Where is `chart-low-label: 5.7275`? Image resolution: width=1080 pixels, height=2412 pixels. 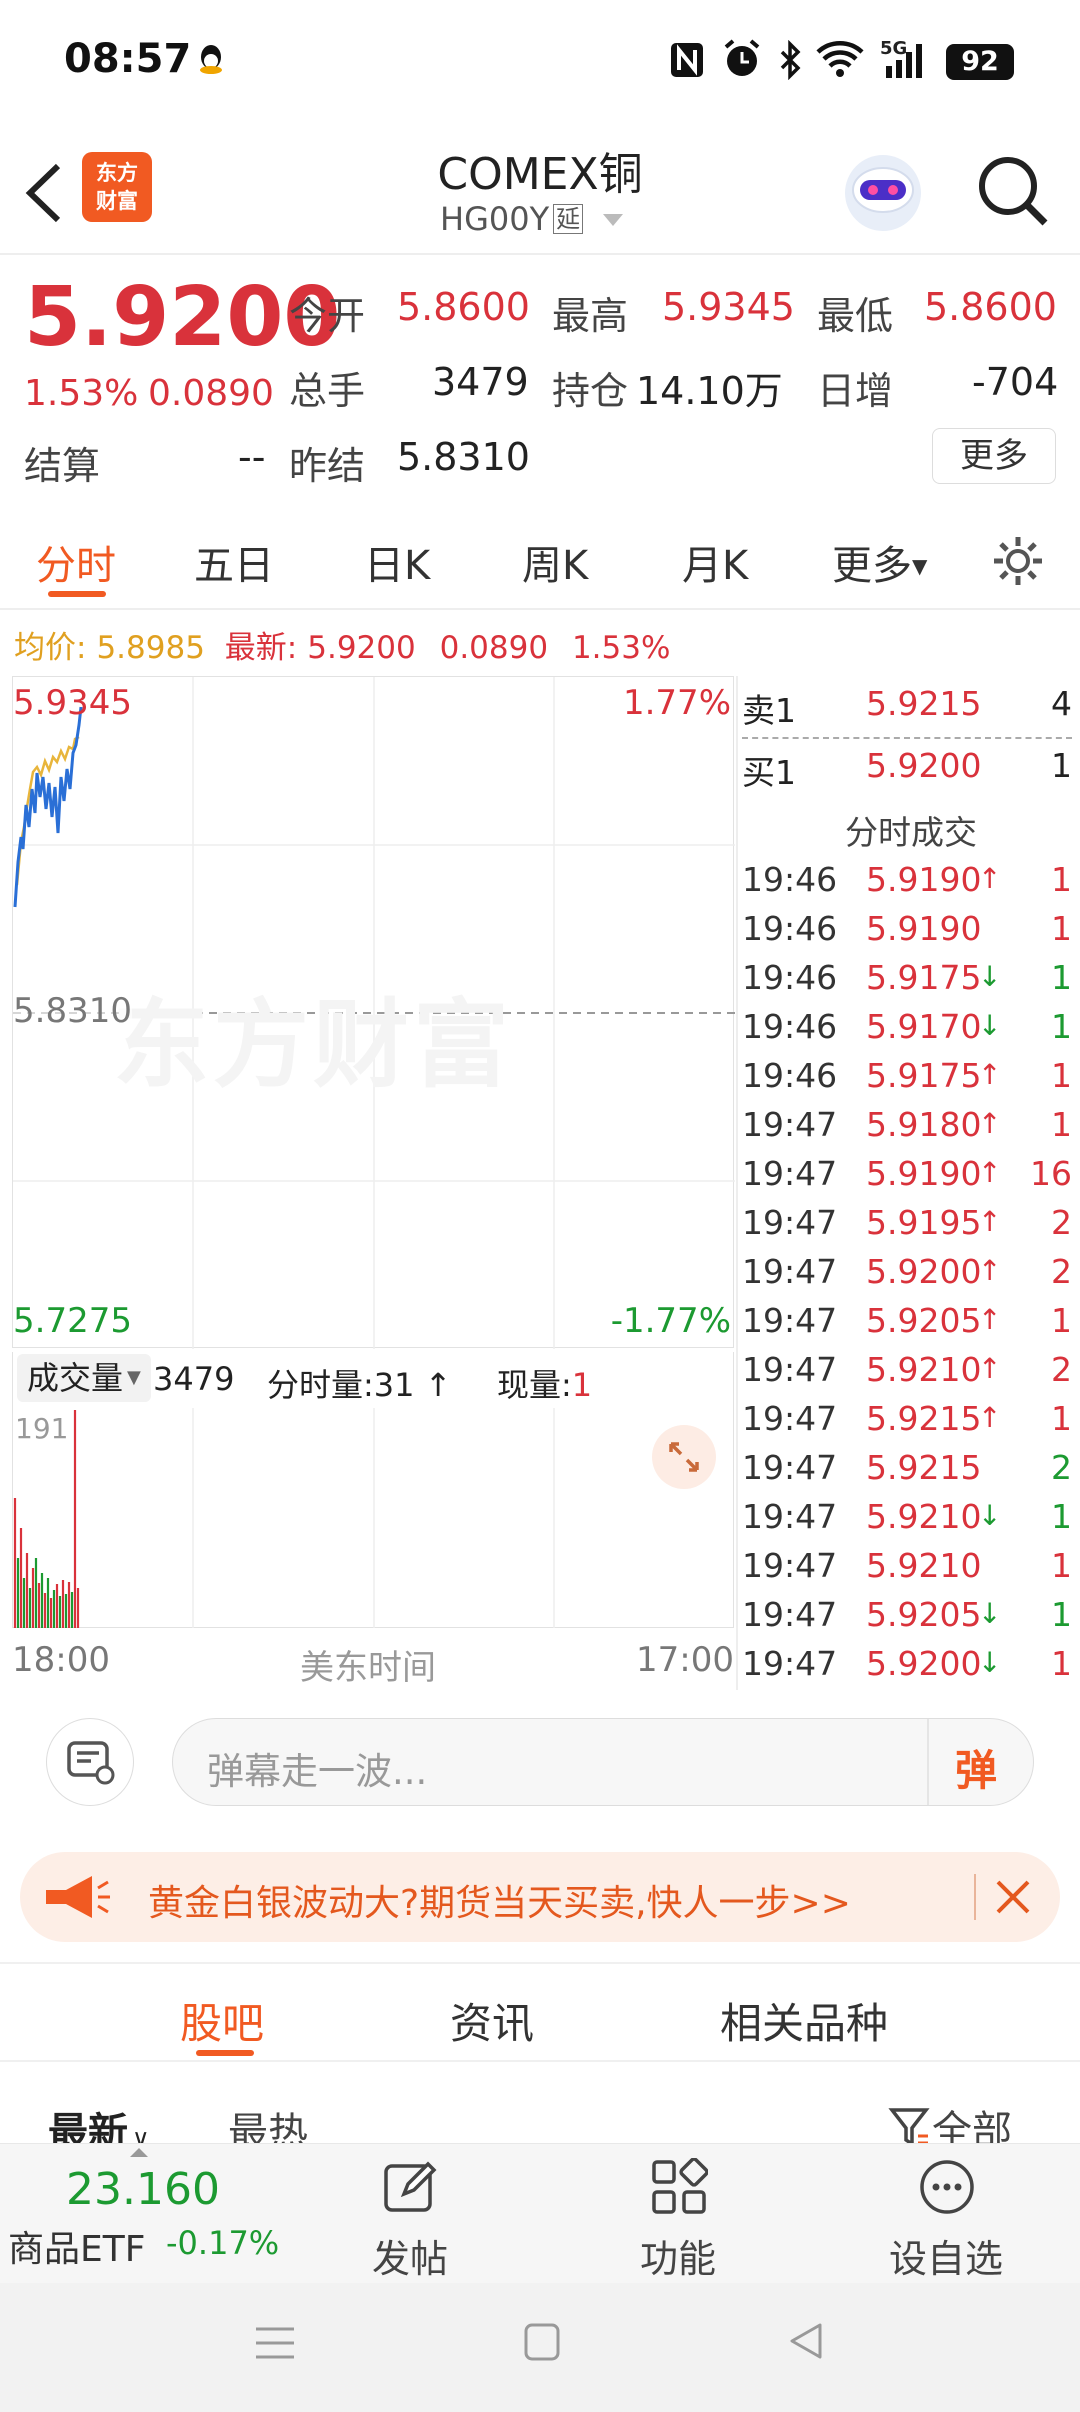 chart-low-label: 5.7275 is located at coordinates (72, 1321).